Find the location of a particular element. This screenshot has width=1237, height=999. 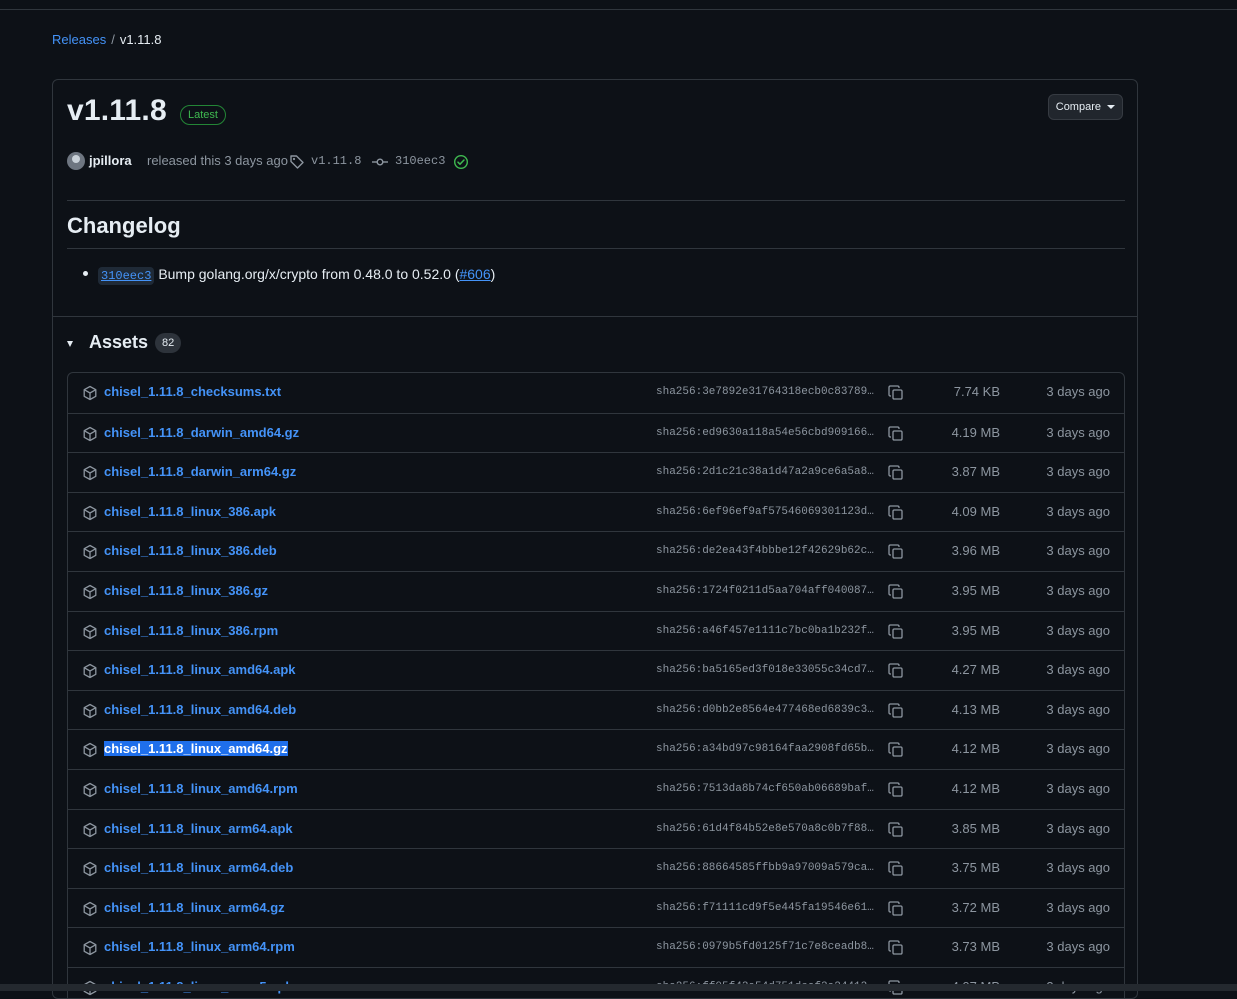

released-text: released this 3 days ago is located at coordinates (217, 160).